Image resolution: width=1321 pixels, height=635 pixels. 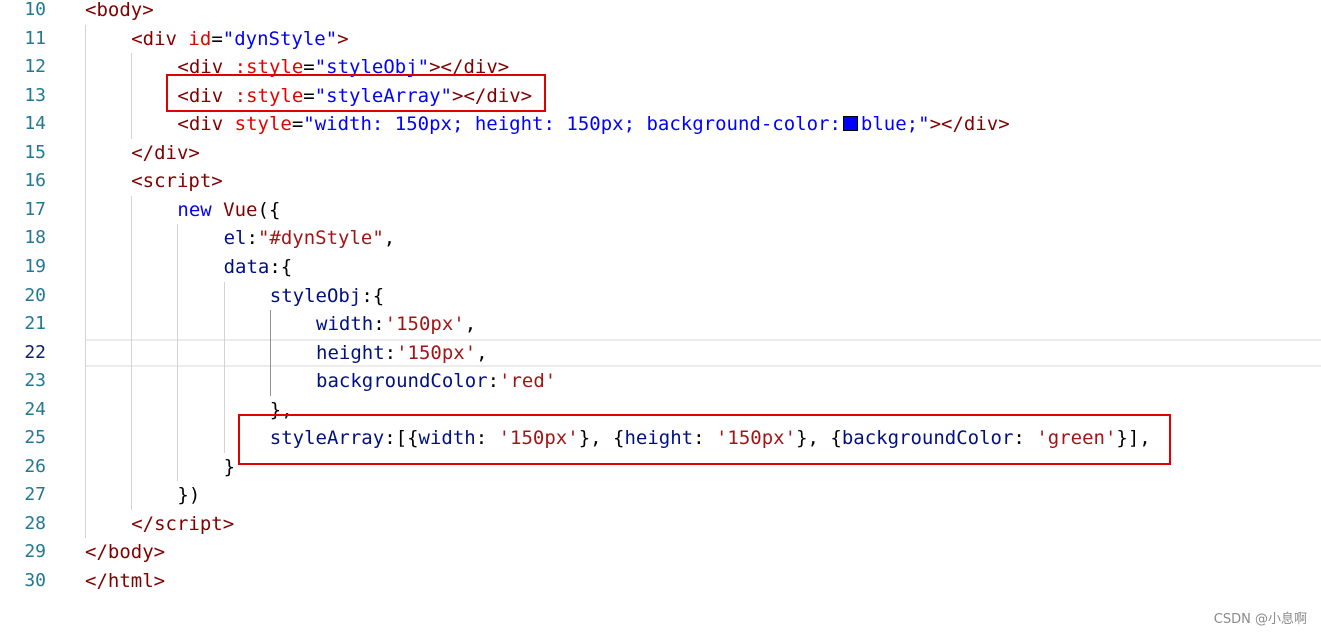 I want to click on code-line: 15 </div>, so click(x=660, y=153).